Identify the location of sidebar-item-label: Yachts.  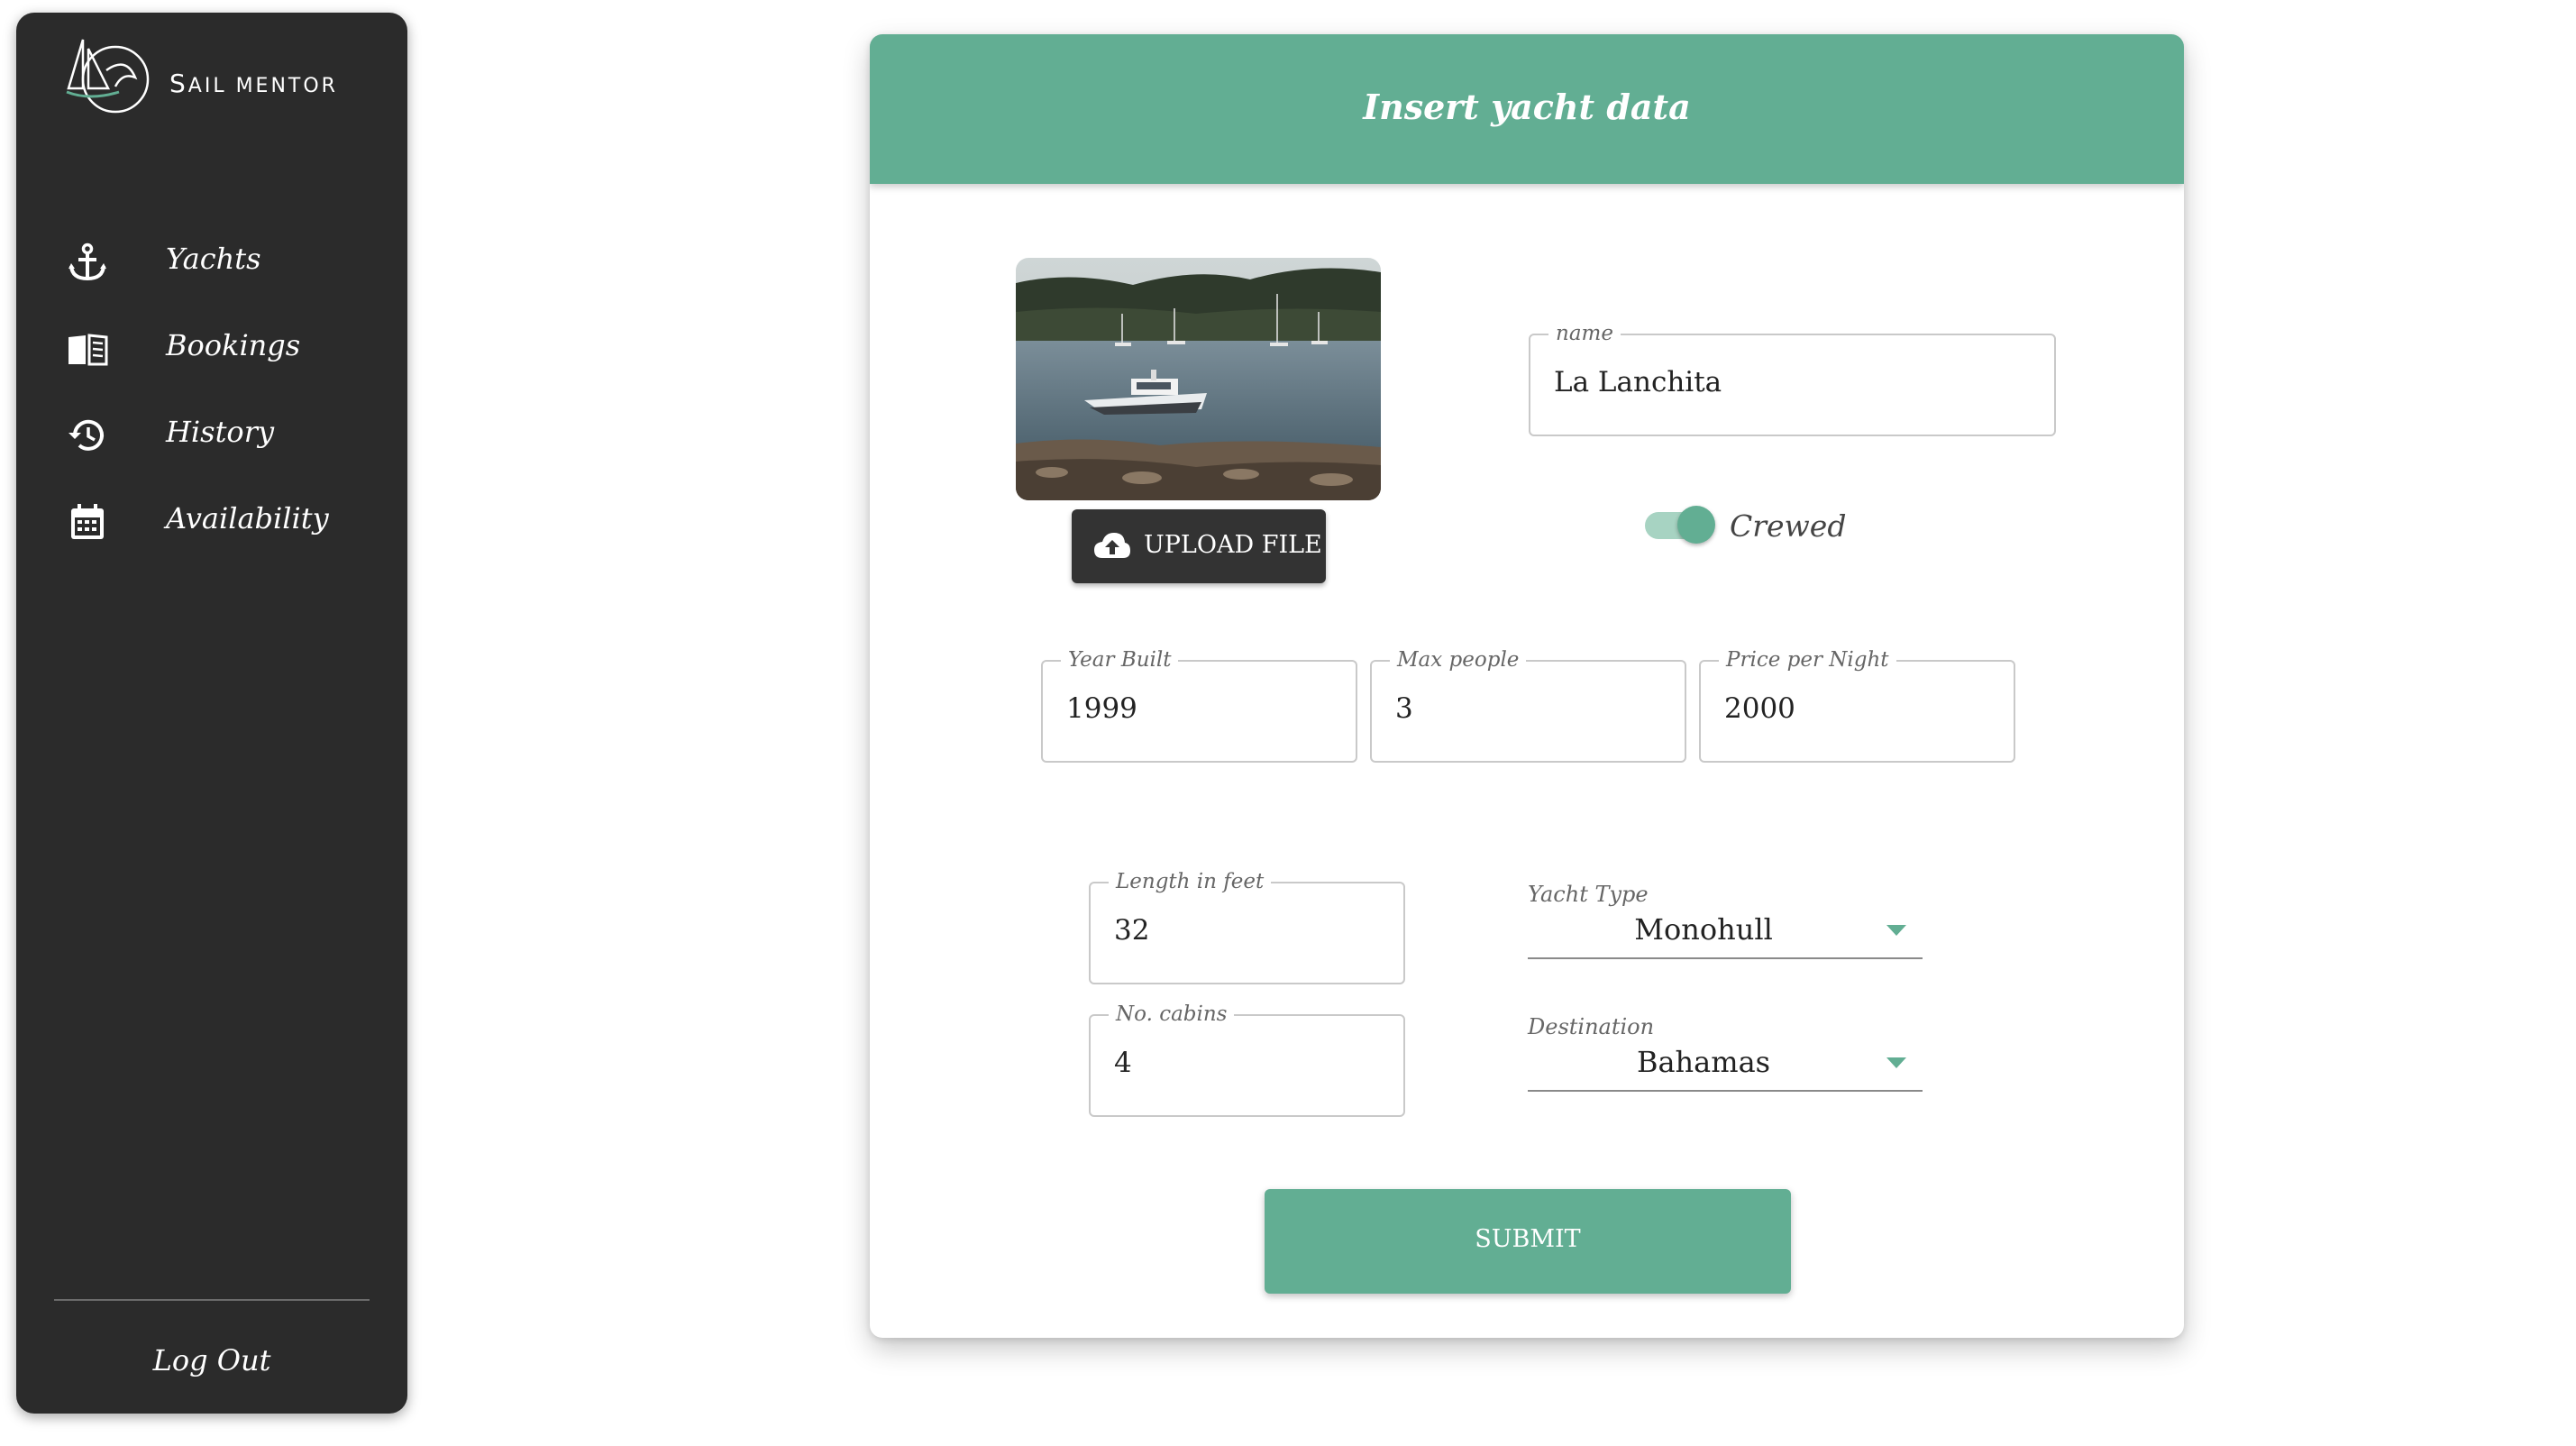
(213, 259).